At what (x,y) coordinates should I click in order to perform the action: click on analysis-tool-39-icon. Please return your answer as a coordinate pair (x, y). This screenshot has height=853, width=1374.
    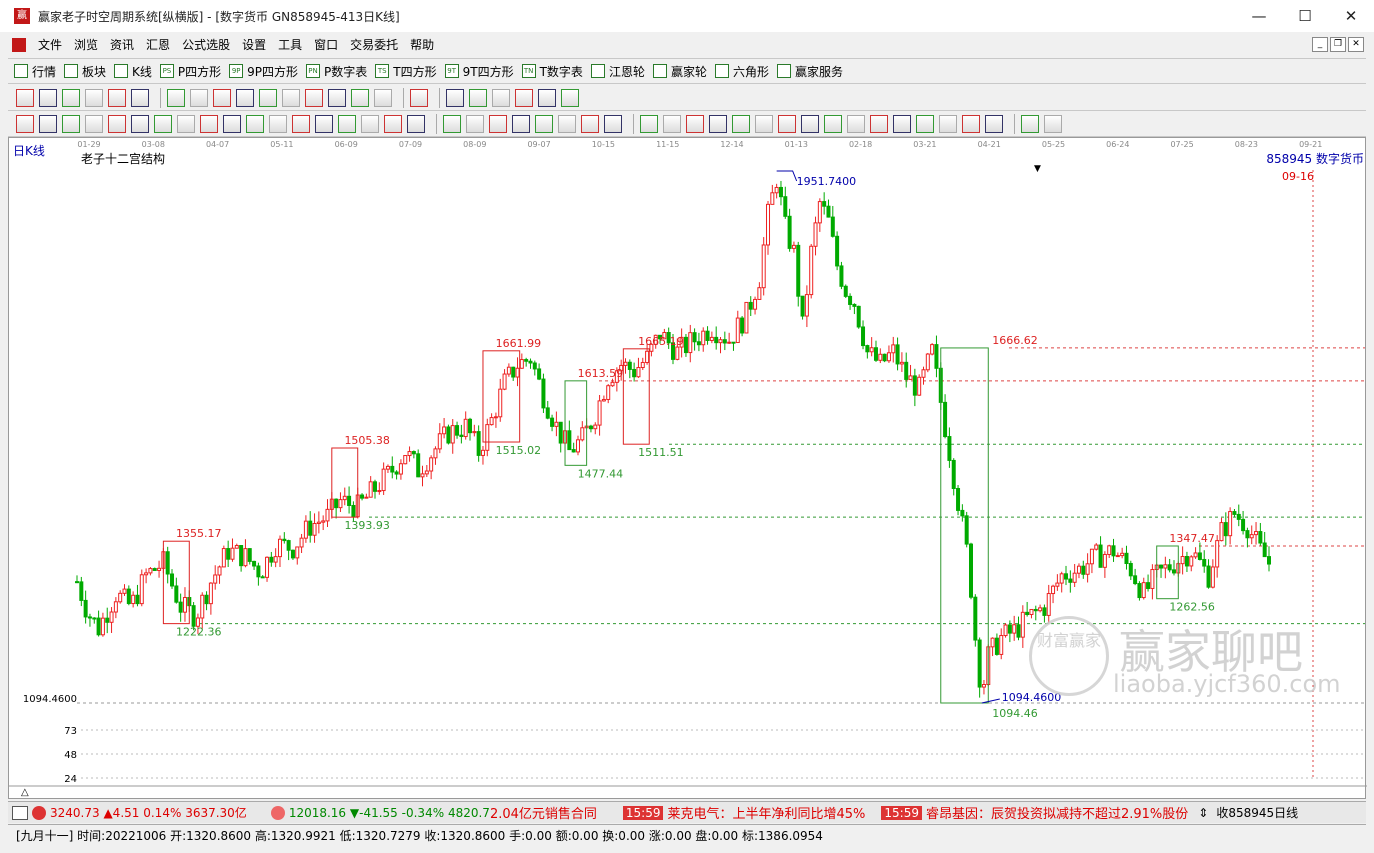
    Looking at the image, I should click on (948, 123).